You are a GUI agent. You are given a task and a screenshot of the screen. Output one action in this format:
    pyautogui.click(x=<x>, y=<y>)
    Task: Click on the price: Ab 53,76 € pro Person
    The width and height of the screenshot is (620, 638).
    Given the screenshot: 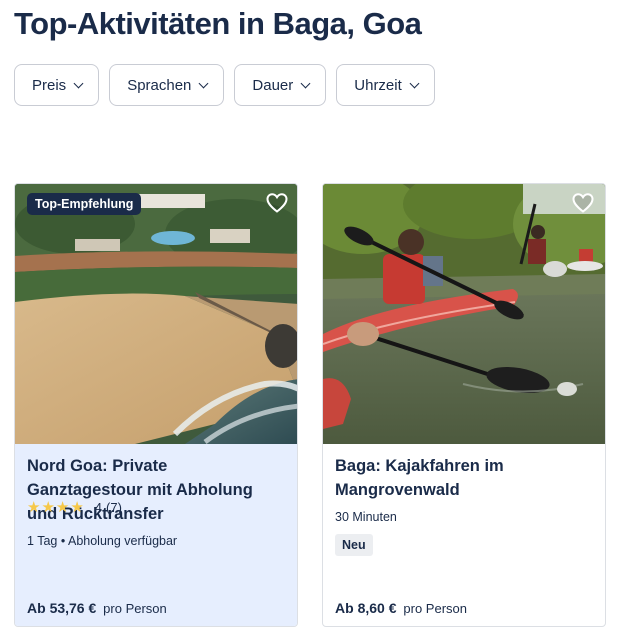 What is the action you would take?
    pyautogui.click(x=97, y=608)
    